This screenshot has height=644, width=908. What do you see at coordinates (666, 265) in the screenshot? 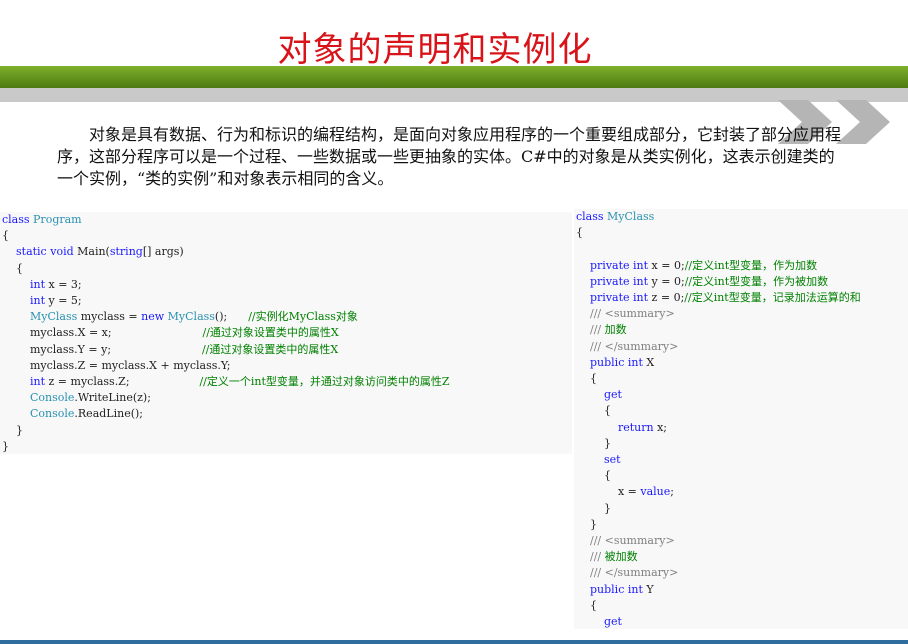
I see `code-token: x = 0;` at bounding box center [666, 265].